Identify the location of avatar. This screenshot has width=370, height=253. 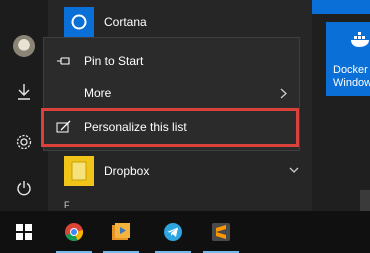
(24, 46).